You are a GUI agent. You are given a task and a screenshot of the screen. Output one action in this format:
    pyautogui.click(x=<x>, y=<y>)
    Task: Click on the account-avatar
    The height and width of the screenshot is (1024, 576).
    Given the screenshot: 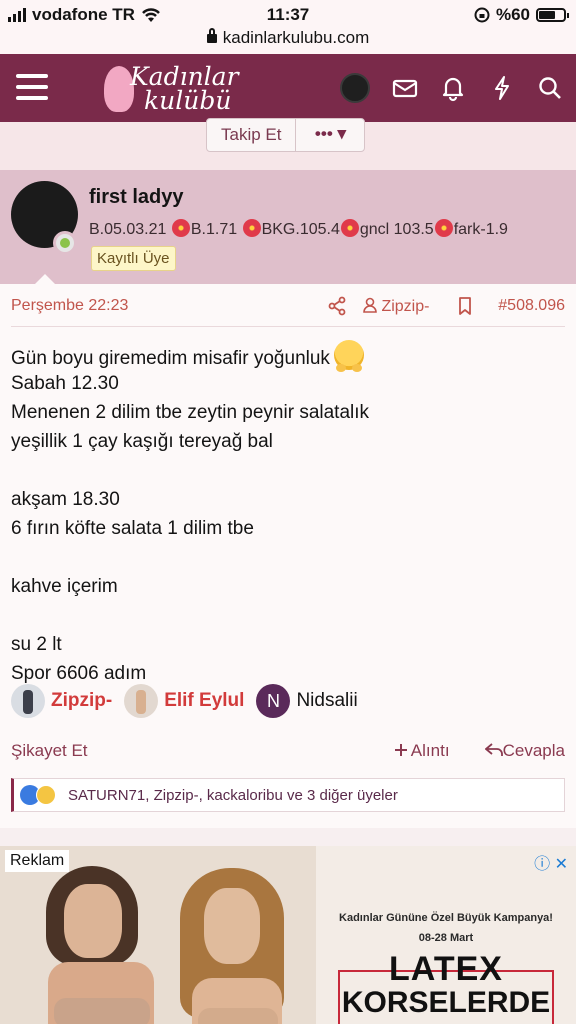 What is the action you would take?
    pyautogui.click(x=355, y=88)
    